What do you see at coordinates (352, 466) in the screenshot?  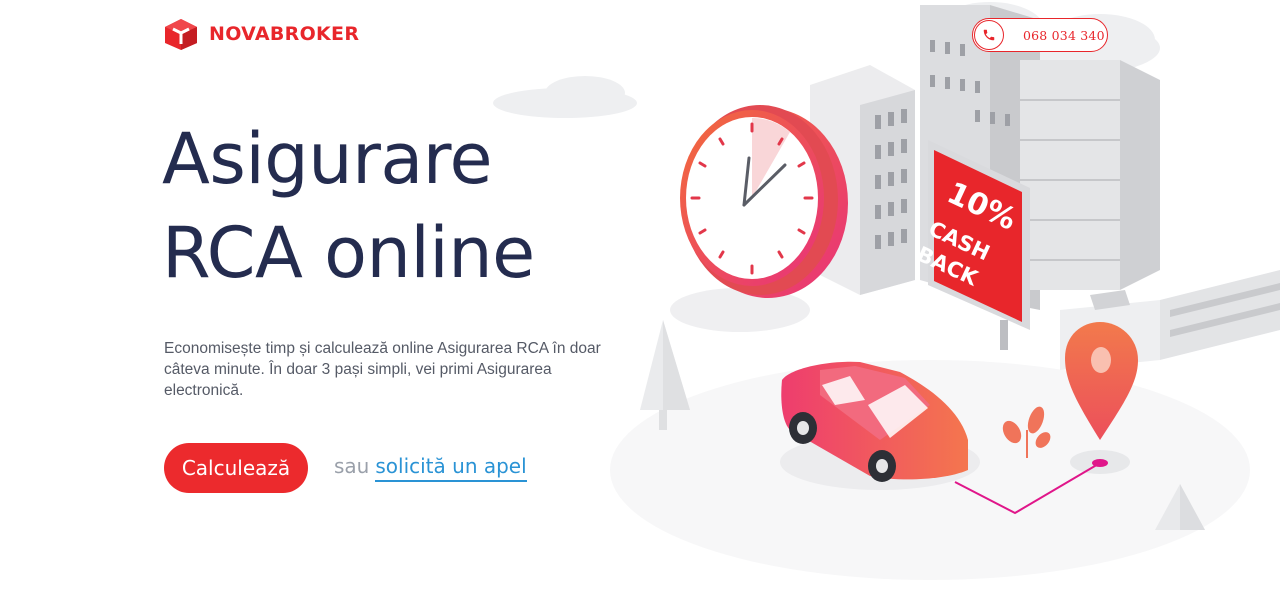 I see `alt-prefix: sau` at bounding box center [352, 466].